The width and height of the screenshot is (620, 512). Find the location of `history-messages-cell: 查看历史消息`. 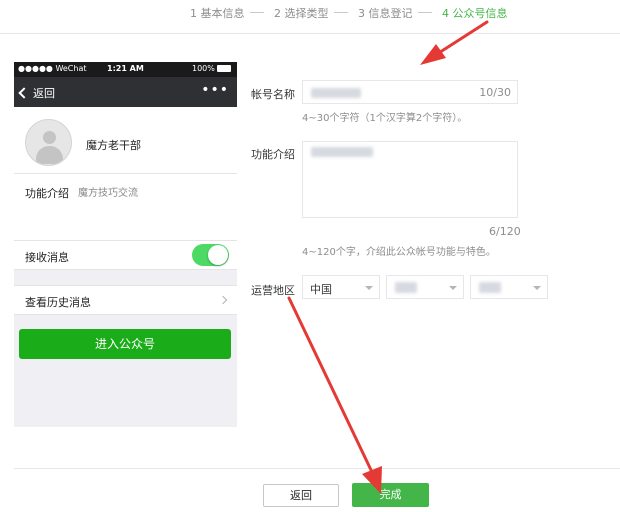

history-messages-cell: 查看历史消息 is located at coordinates (125, 300).